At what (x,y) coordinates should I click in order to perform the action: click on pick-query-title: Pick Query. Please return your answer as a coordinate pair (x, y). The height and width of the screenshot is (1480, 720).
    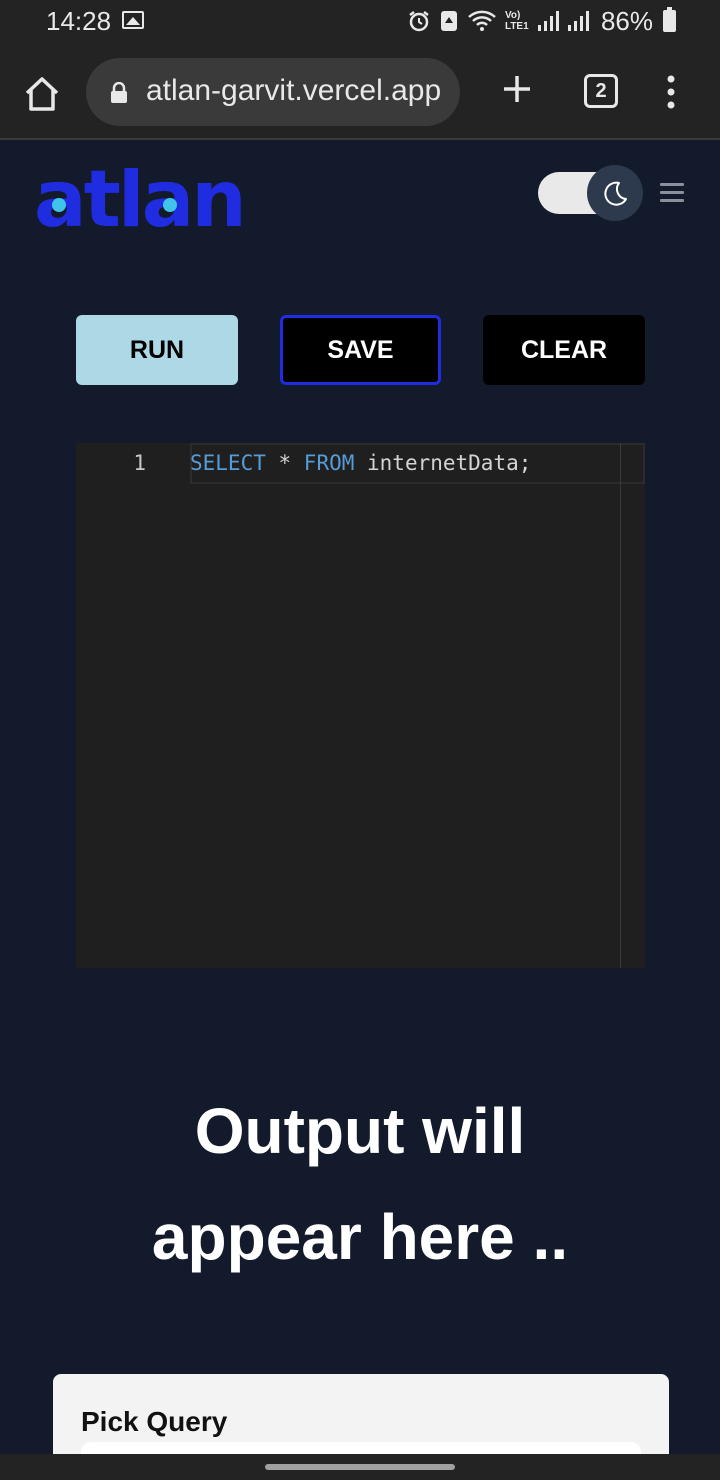
    Looking at the image, I should click on (154, 1421).